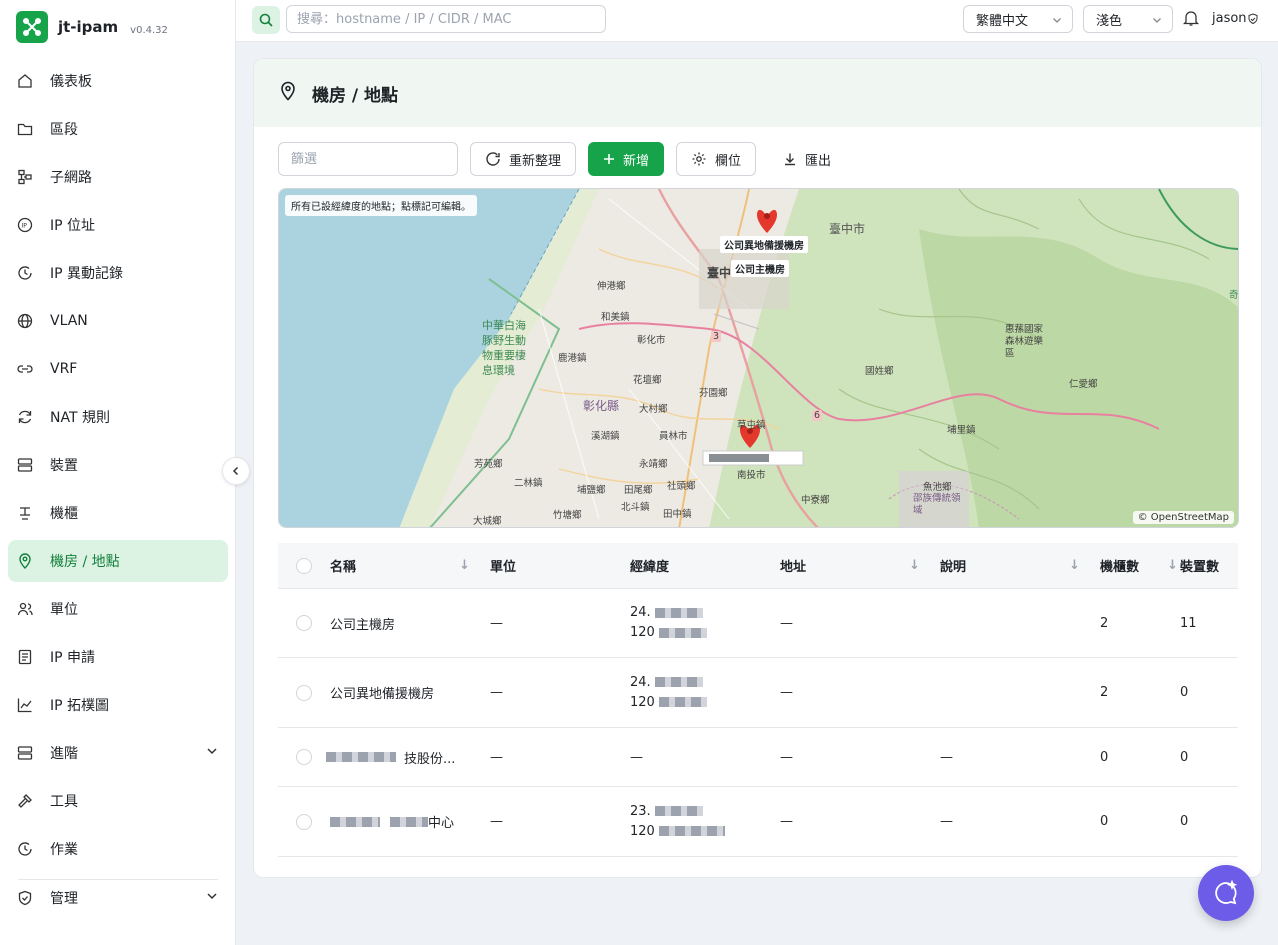 This screenshot has height=945, width=1278. What do you see at coordinates (25, 561) in the screenshot?
I see `location-pin-icon` at bounding box center [25, 561].